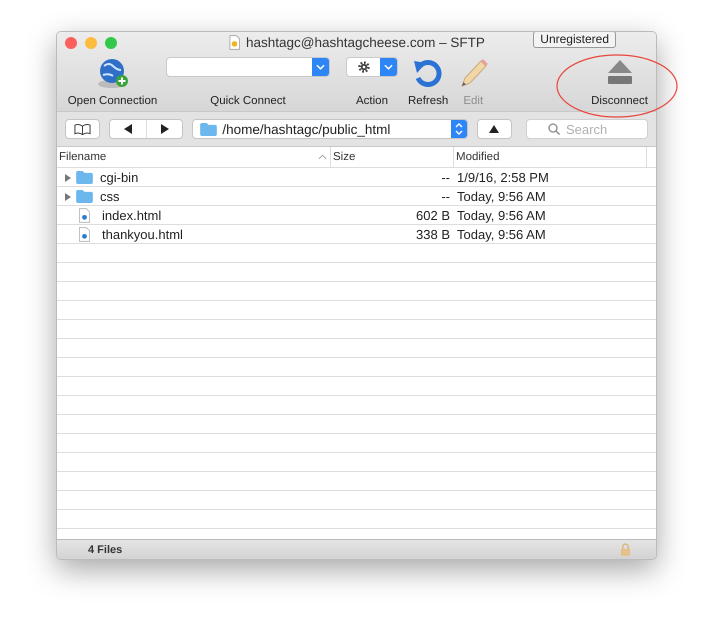 Image resolution: width=713 pixels, height=641 pixels. What do you see at coordinates (322, 157) in the screenshot?
I see `sort-ascending-icon` at bounding box center [322, 157].